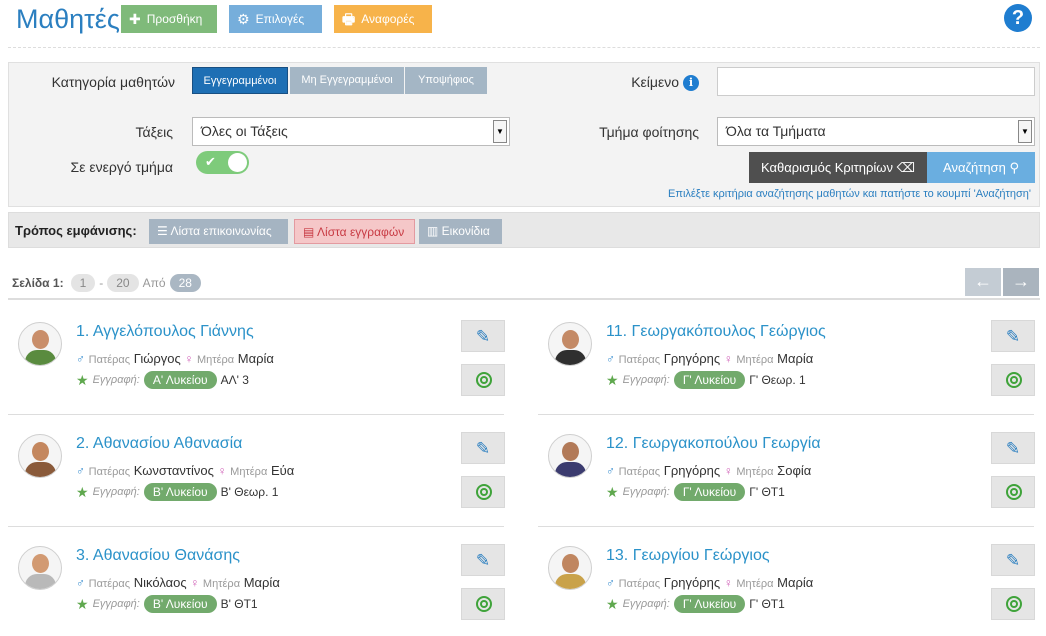 The image size is (1046, 636). What do you see at coordinates (716, 332) in the screenshot?
I see `student-name: 11. Γεωργακόπουλος Γεώργιος` at bounding box center [716, 332].